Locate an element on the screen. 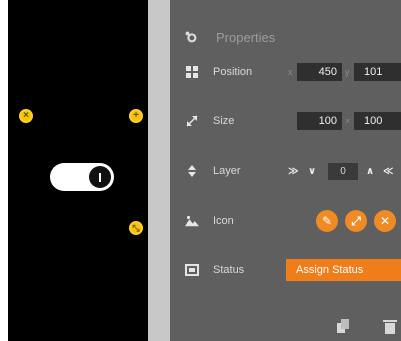 This screenshot has width=401, height=341. delete-handle-icon: × is located at coordinates (26, 116).